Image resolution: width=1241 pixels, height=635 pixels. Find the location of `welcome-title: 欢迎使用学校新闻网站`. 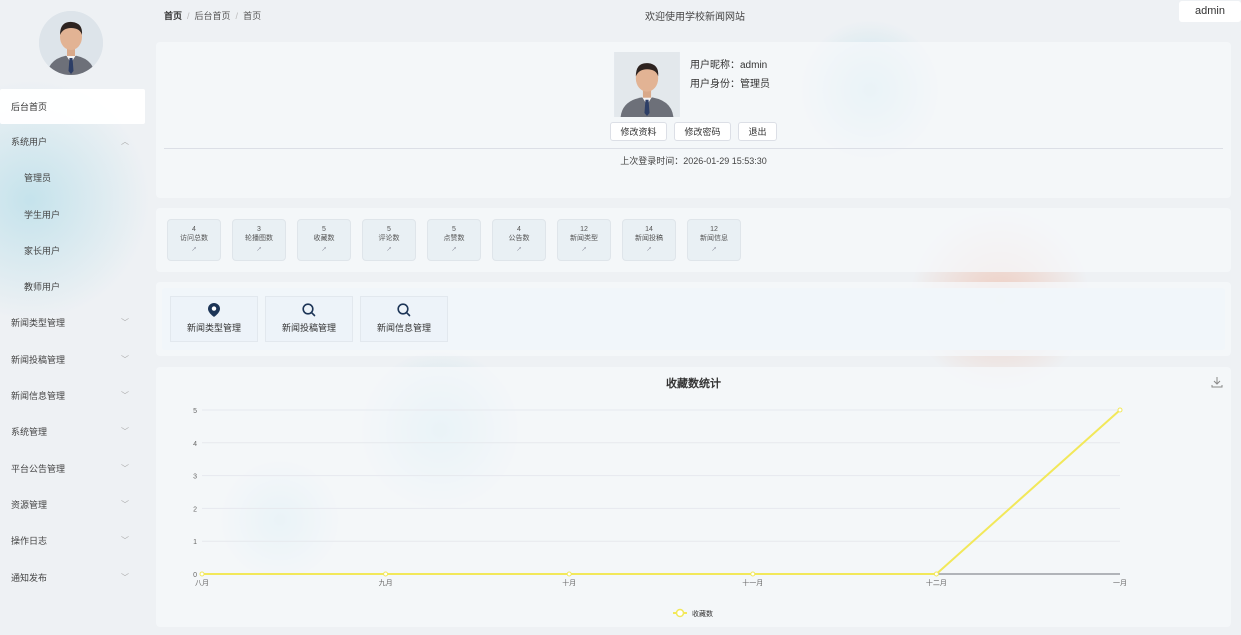

welcome-title: 欢迎使用学校新闻网站 is located at coordinates (695, 17).